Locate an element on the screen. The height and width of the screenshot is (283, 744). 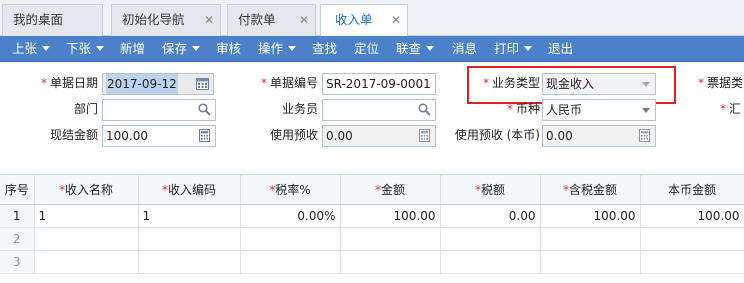
message-button: 消息 is located at coordinates (464, 49).